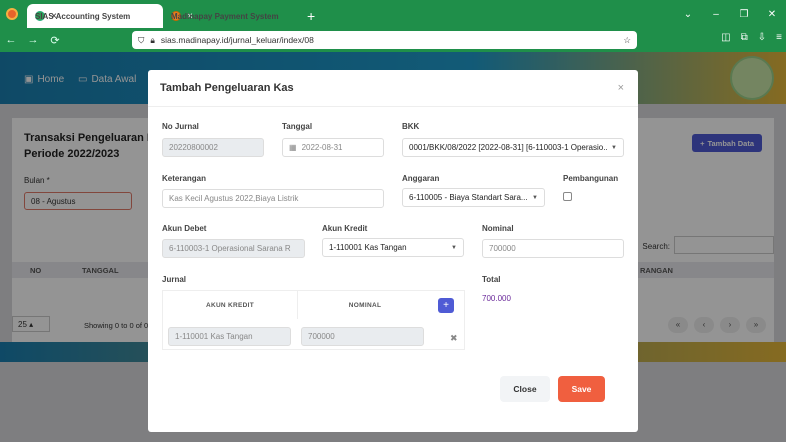  I want to click on window-controls: ⌄ – ❐ ✕, so click(730, 14).